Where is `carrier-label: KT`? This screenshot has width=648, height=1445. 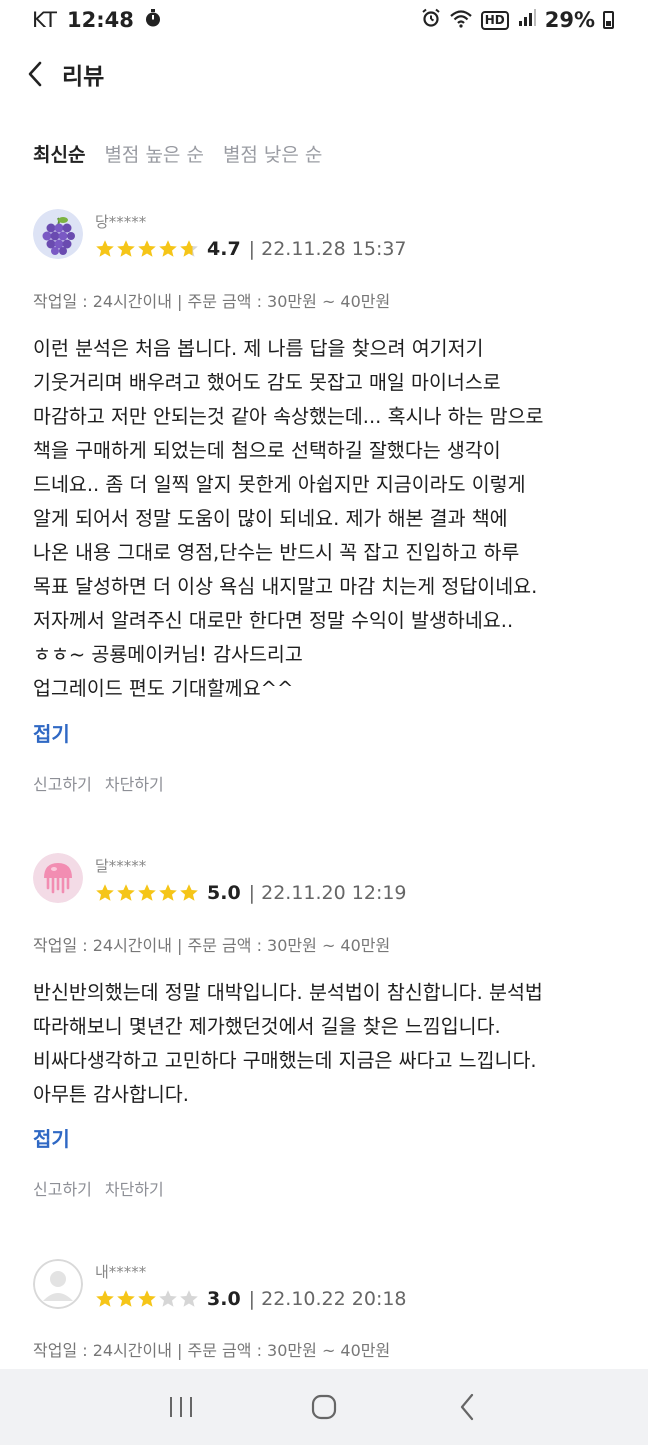 carrier-label: KT is located at coordinates (44, 20).